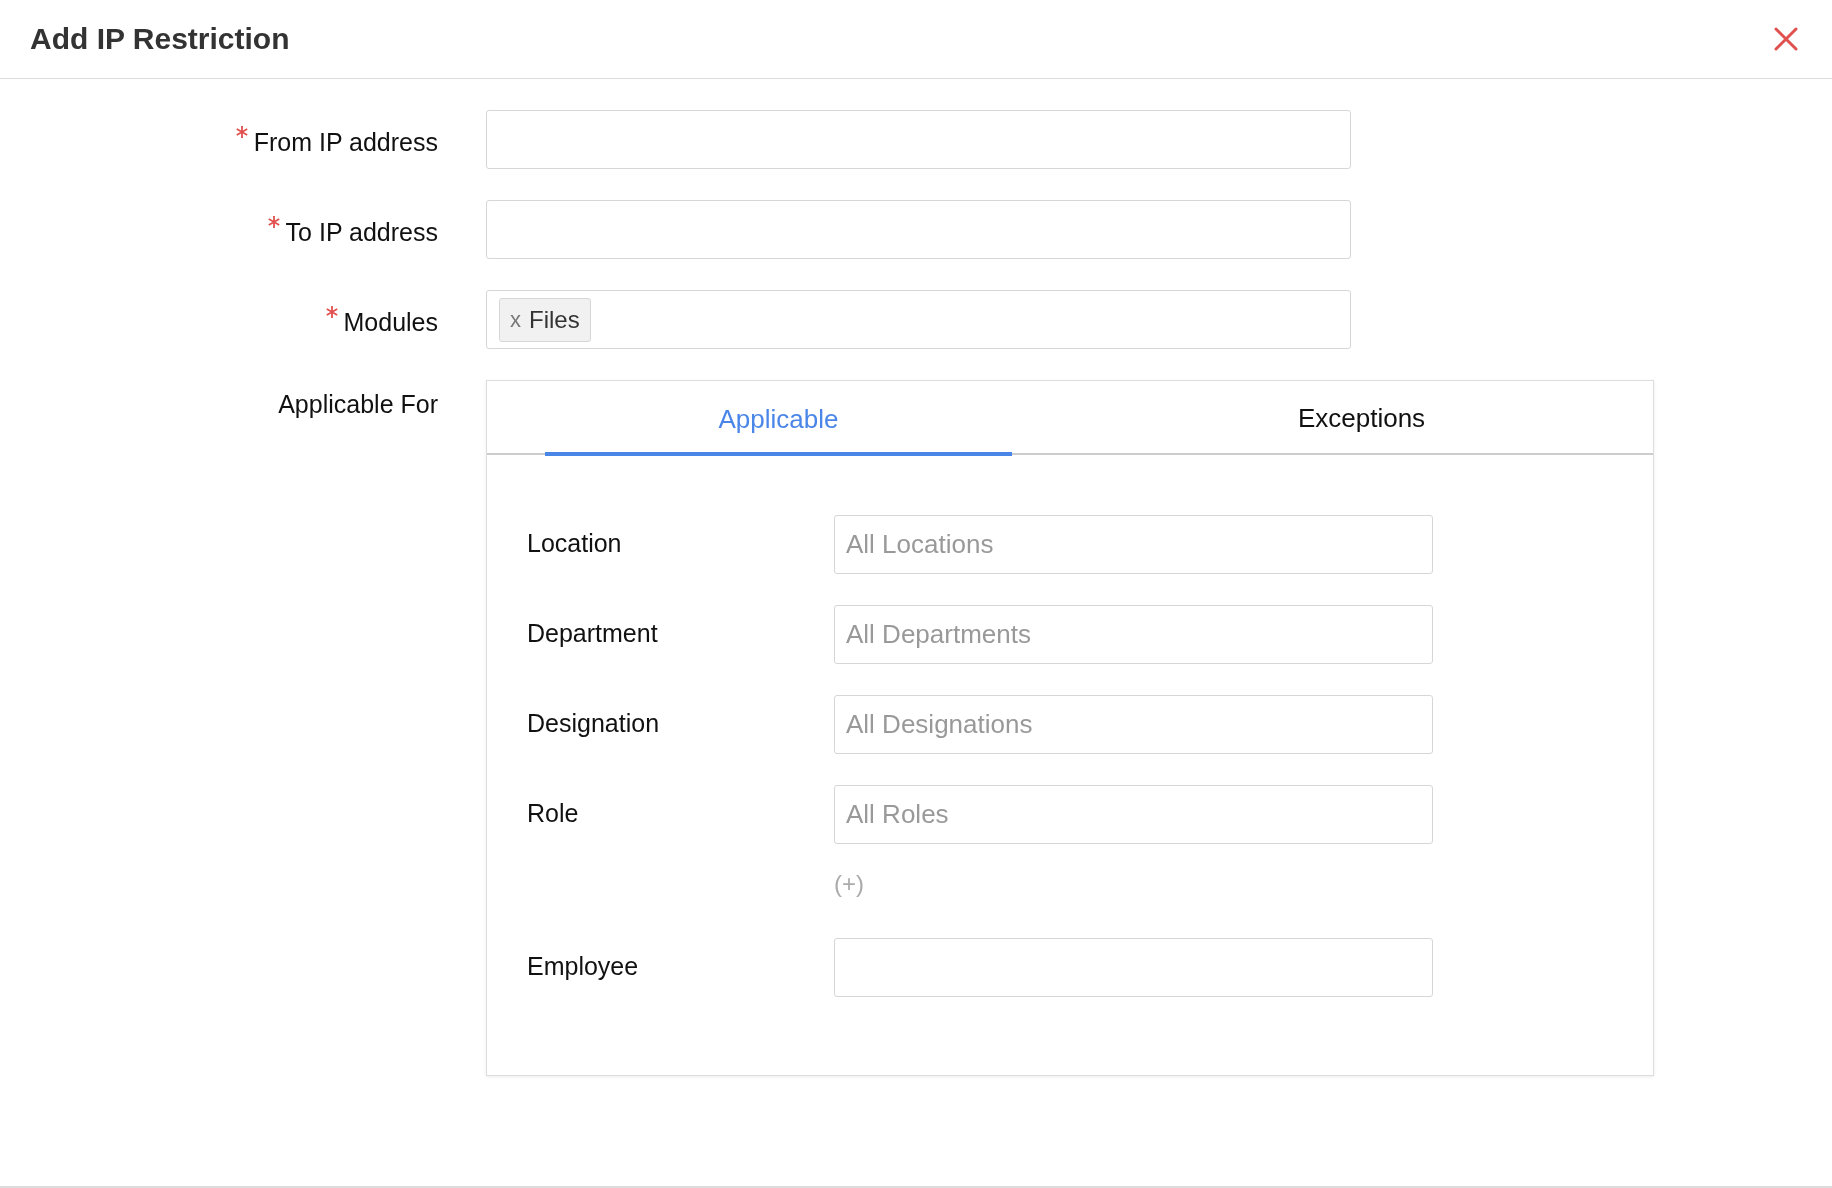  Describe the element at coordinates (1361, 418) in the screenshot. I see `tab: Exceptions` at that location.